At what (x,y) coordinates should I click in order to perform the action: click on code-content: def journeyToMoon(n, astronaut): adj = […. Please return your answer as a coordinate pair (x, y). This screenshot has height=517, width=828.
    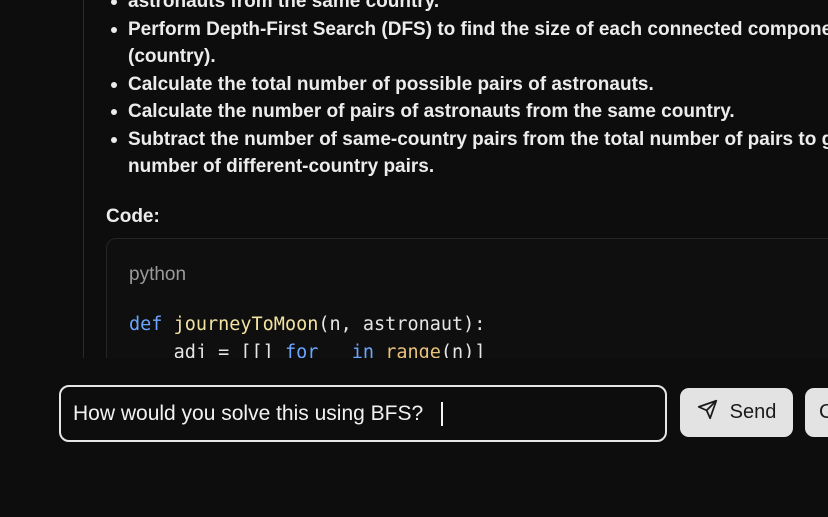
    Looking at the image, I should click on (307, 334).